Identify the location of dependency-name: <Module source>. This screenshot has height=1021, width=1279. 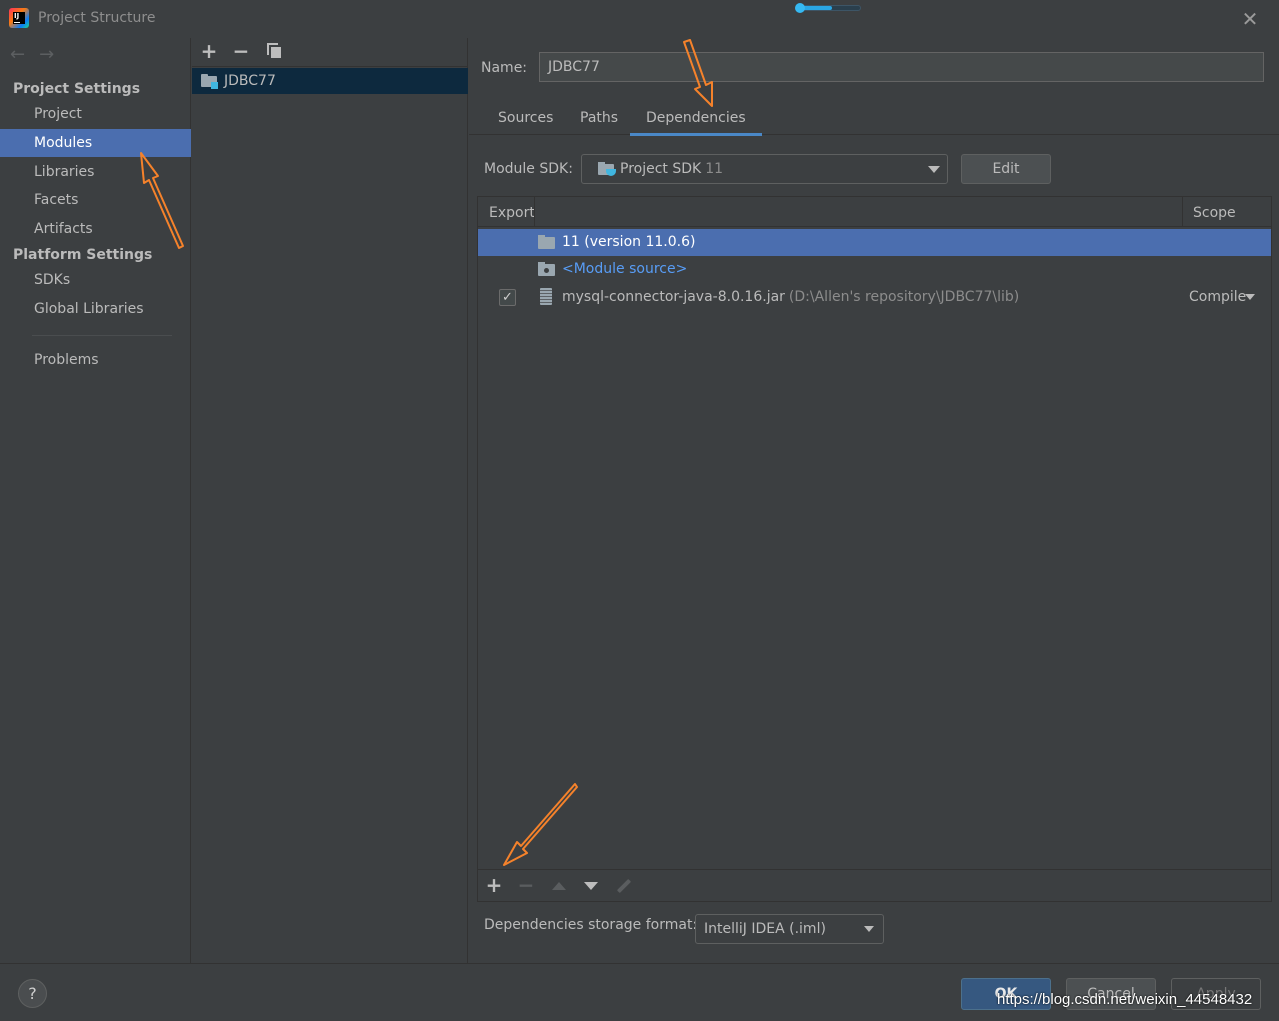
(625, 269).